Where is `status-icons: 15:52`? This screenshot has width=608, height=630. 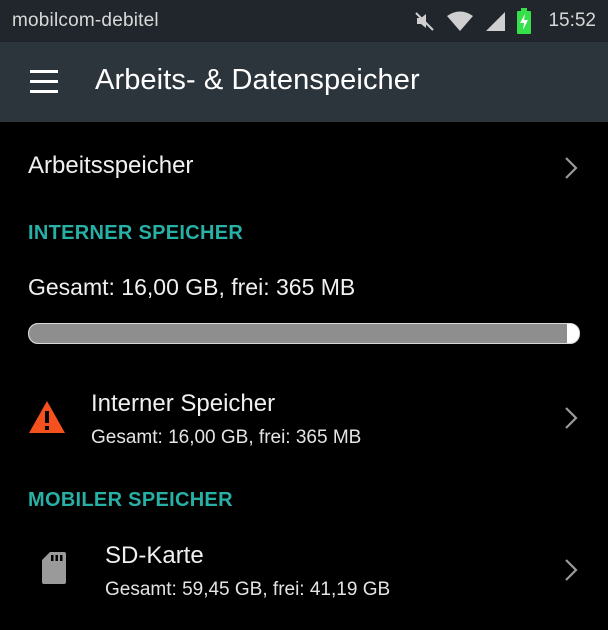
status-icons: 15:52 is located at coordinates (505, 21).